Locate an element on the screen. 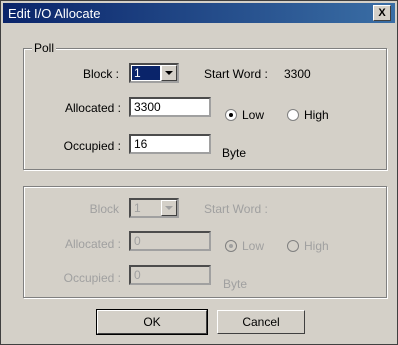 This screenshot has width=398, height=345. block-combobox: 1 is located at coordinates (154, 73).